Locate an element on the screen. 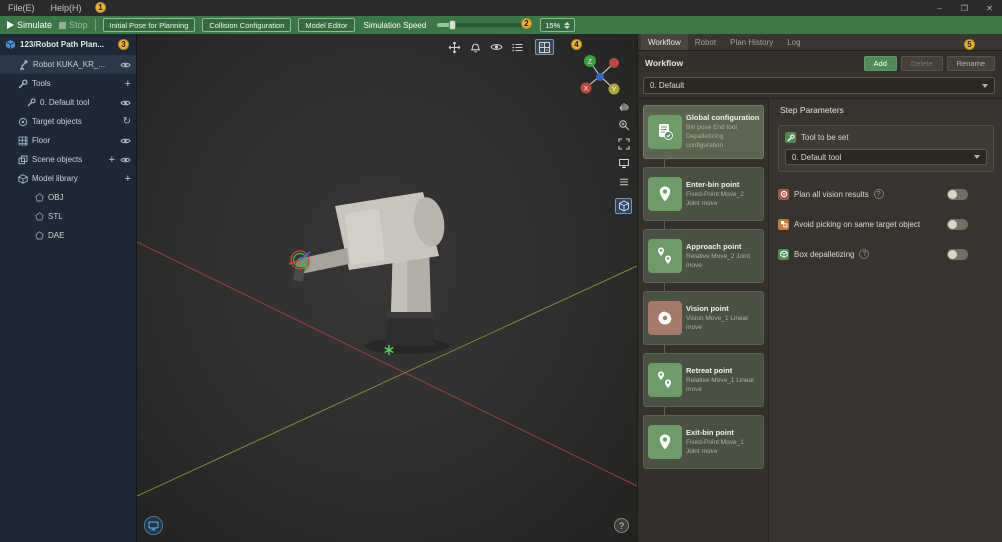  layers-button is located at coordinates (623, 182).